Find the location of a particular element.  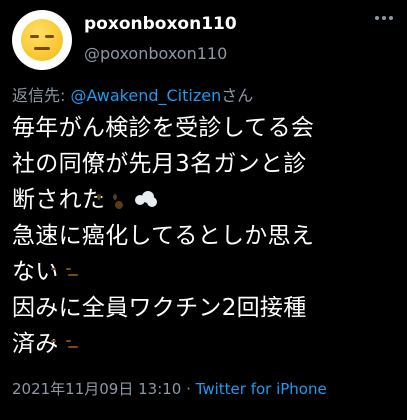

avatar is located at coordinates (42, 40).